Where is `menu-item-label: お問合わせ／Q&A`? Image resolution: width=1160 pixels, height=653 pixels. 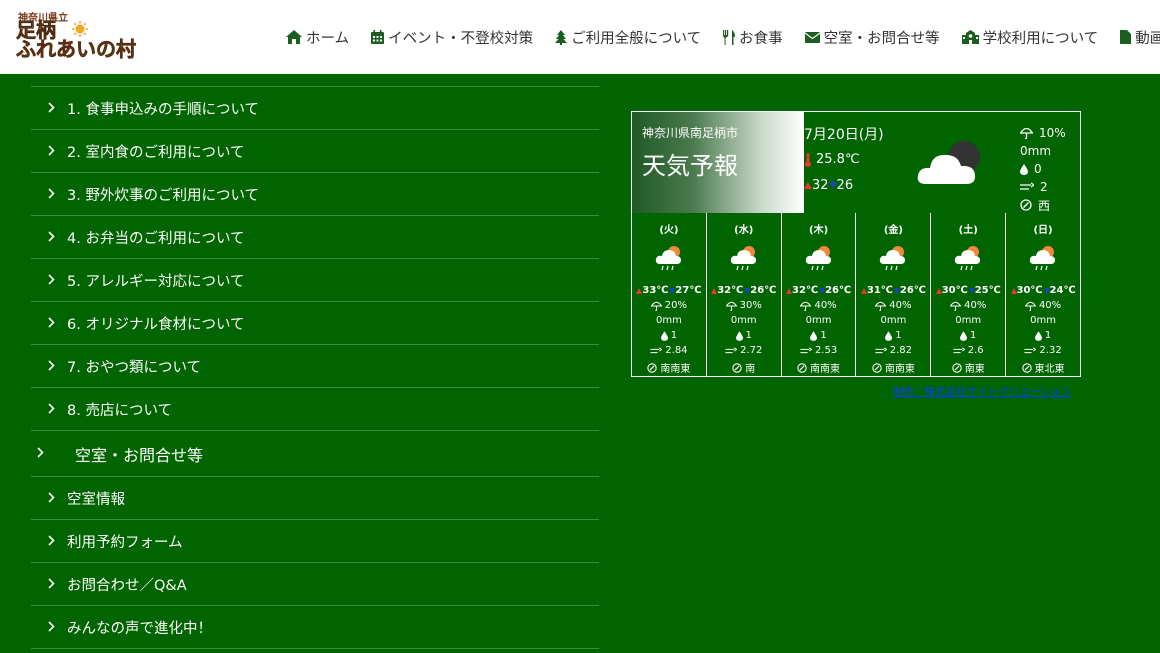
menu-item-label: お問合わせ／Q&A is located at coordinates (127, 585).